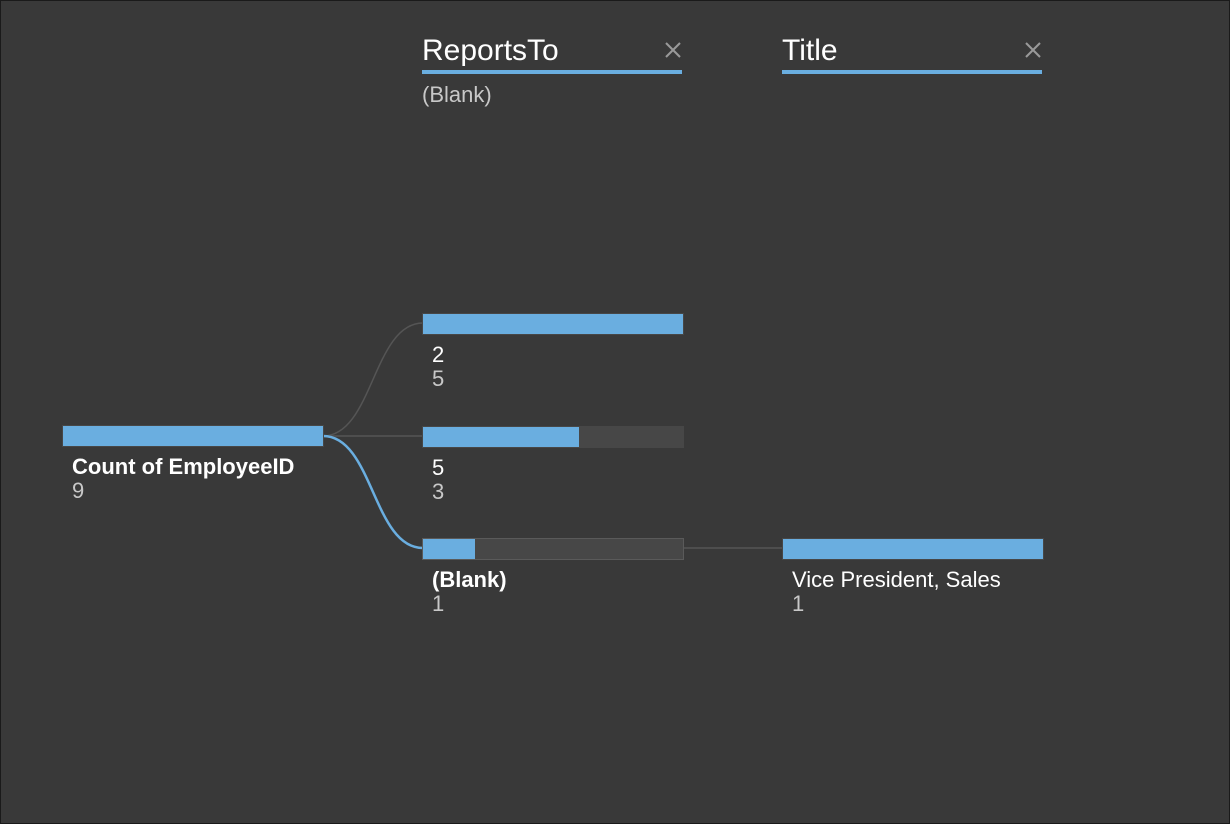  Describe the element at coordinates (438, 467) in the screenshot. I see `tree-node-label: 5` at that location.